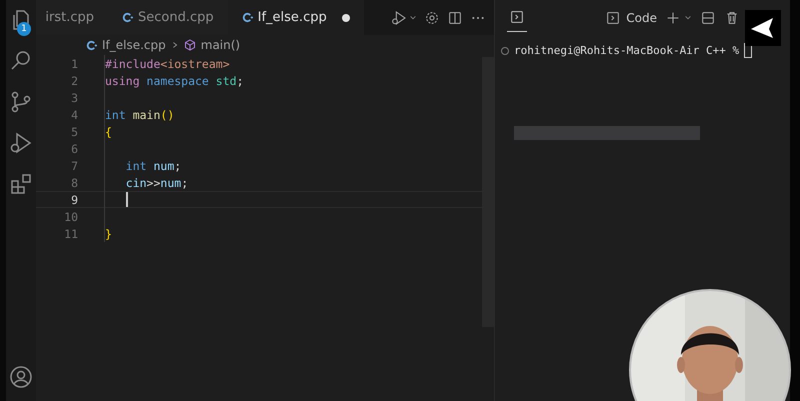 The image size is (800, 401). What do you see at coordinates (220, 45) in the screenshot?
I see `breadcrumb-symbol: main()` at bounding box center [220, 45].